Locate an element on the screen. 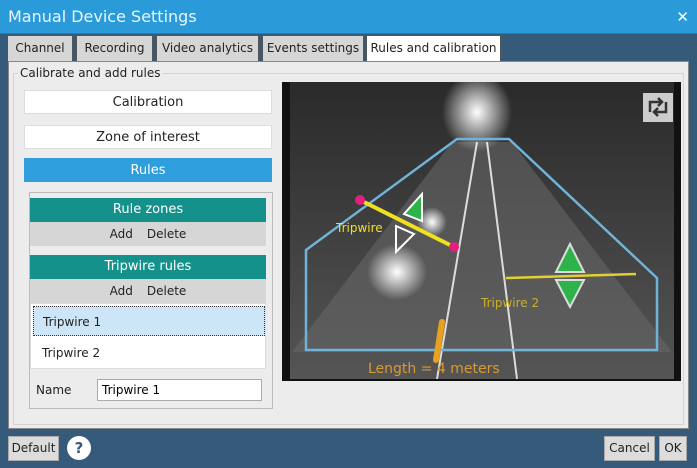 This screenshot has height=468, width=697. tab-video-analytics: Video analytics is located at coordinates (207, 48).